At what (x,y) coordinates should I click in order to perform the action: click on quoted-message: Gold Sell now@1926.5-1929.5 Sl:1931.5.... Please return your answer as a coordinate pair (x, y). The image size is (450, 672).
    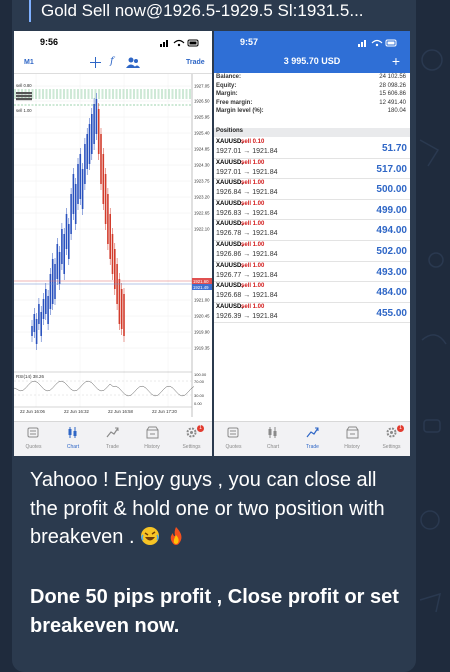
    Looking at the image, I should click on (226, 12).